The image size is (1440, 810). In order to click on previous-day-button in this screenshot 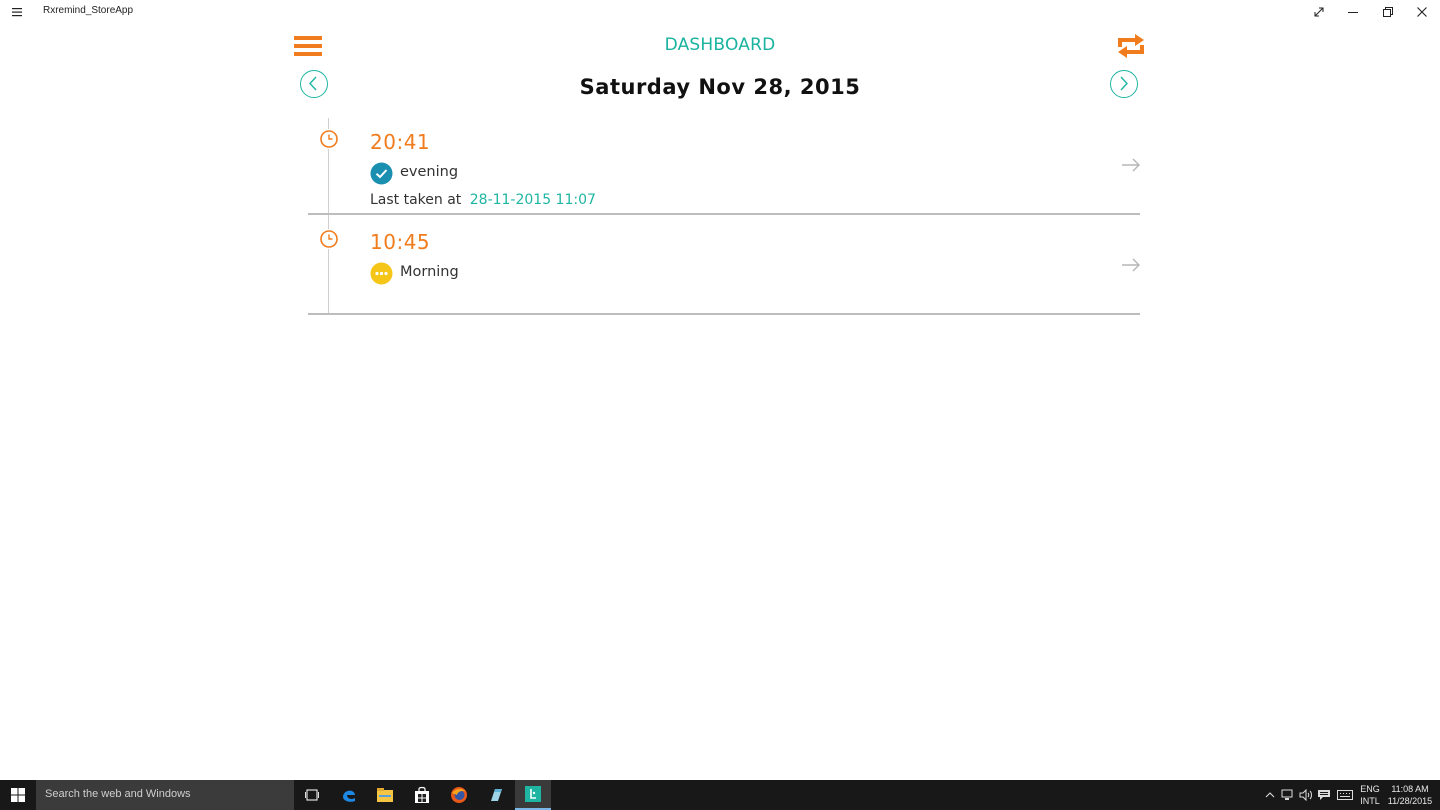, I will do `click(314, 84)`.